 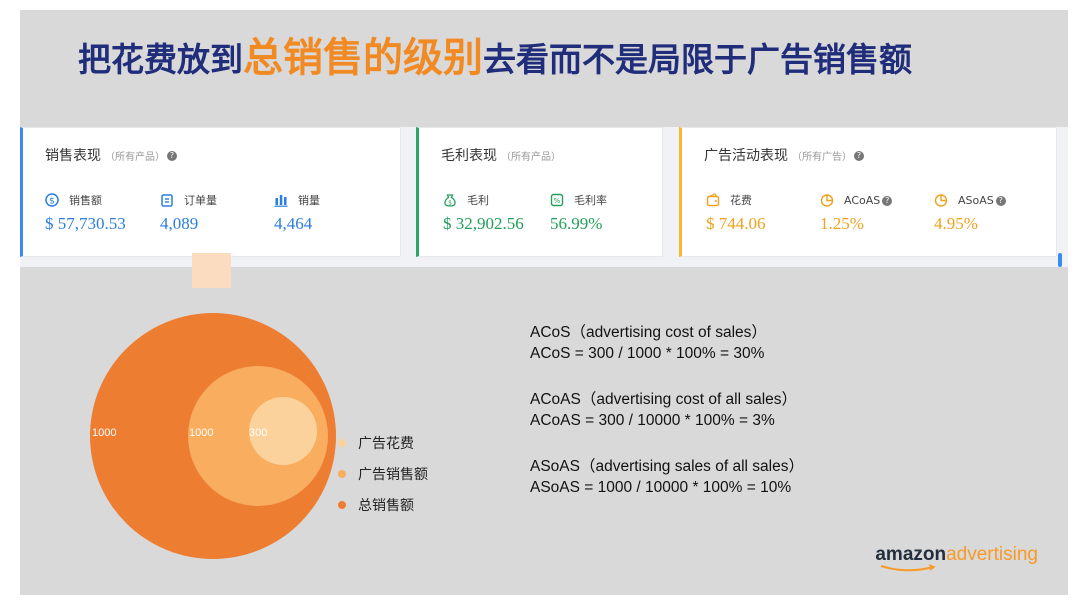 I want to click on legend-item-ad-spend: 广告花费, so click(x=383, y=447).